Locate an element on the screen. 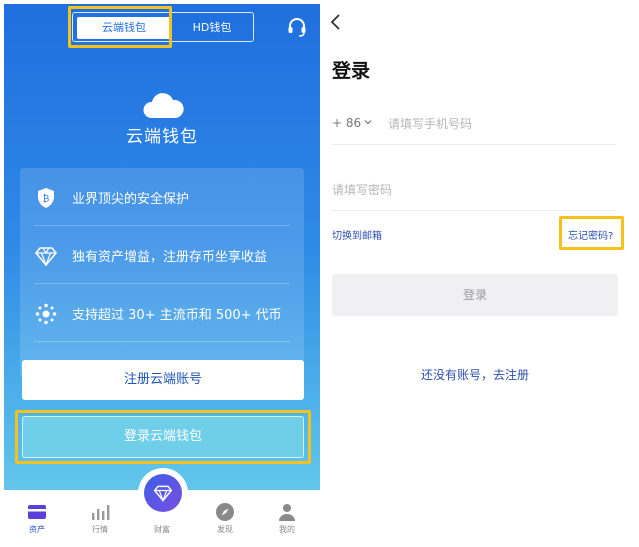 This screenshot has height=547, width=639. nav-label: 行情 is located at coordinates (100, 529).